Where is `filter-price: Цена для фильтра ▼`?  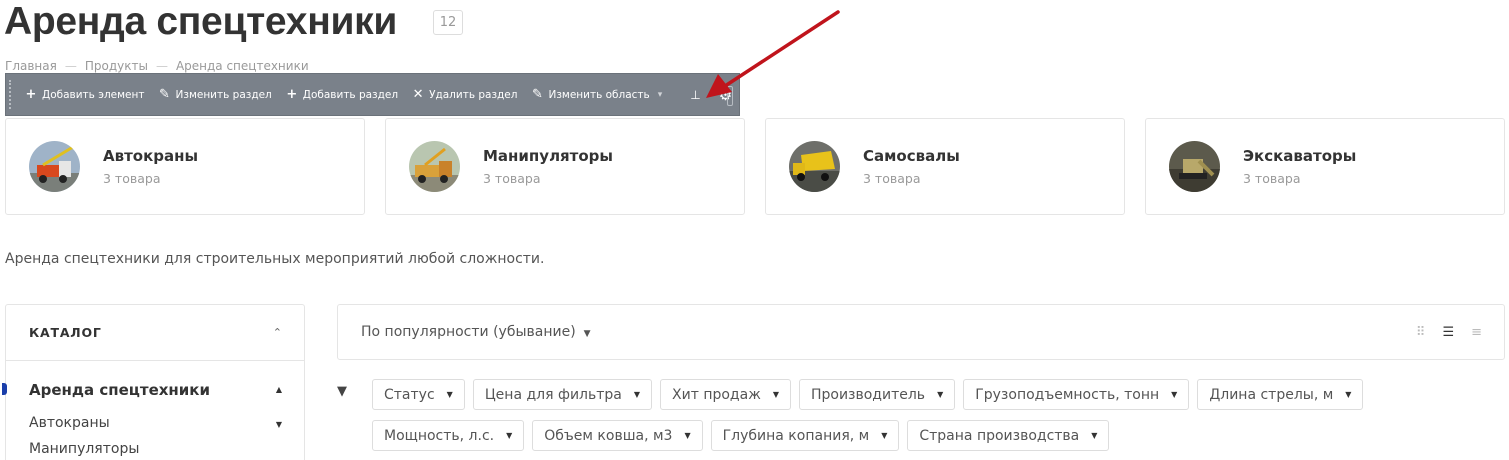
filter-price: Цена для фильтра ▼ is located at coordinates (562, 394).